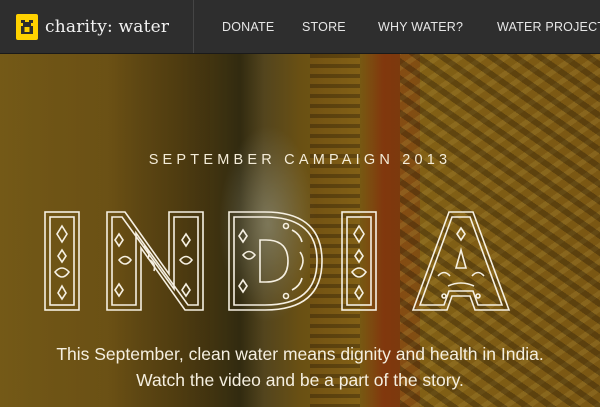 Image resolution: width=600 pixels, height=407 pixels. What do you see at coordinates (27, 26) in the screenshot?
I see `jerrycan-icon` at bounding box center [27, 26].